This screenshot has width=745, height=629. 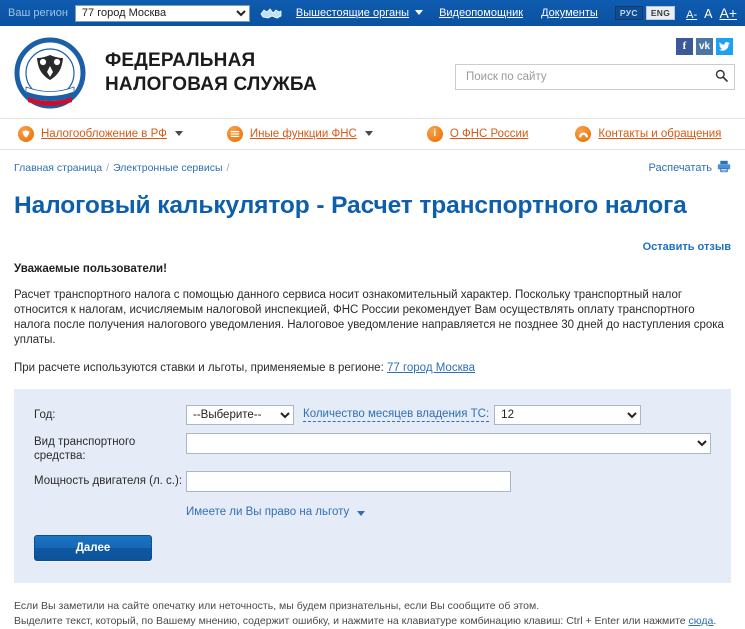 What do you see at coordinates (211, 73) in the screenshot?
I see `site-brand: ФЕДЕРАЛЬНАЯ НАЛОГОВАЯ СЛУЖБА` at bounding box center [211, 73].